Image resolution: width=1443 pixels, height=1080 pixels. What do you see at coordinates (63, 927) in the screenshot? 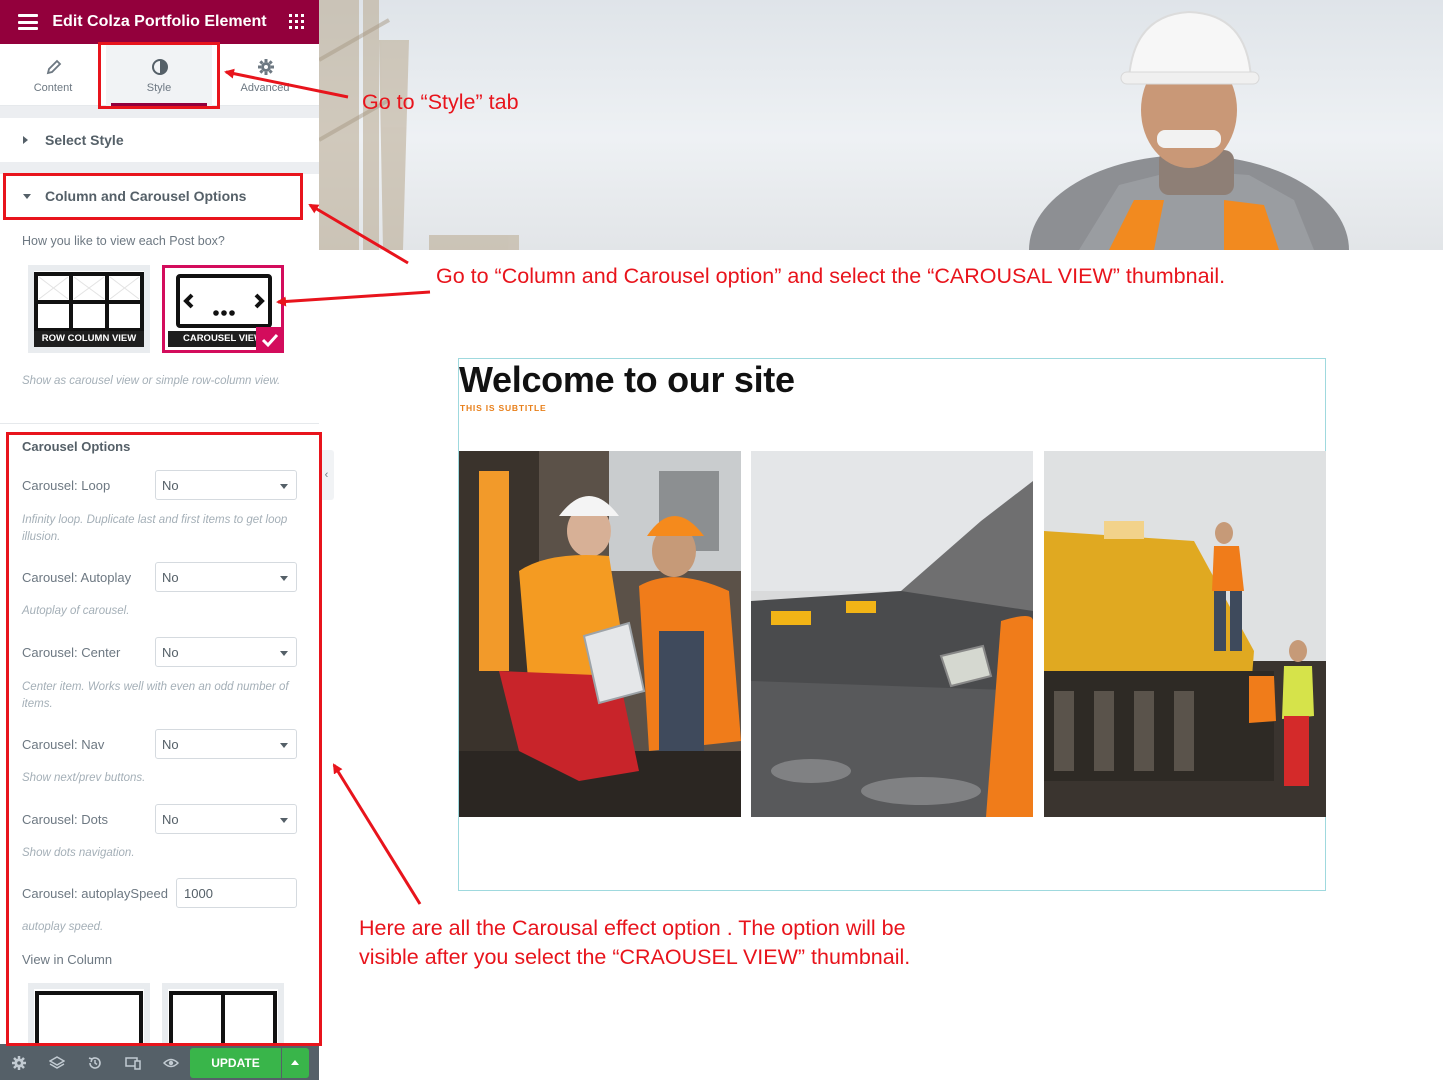
I see `carousel-speed-description: autoplay speed.` at bounding box center [63, 927].